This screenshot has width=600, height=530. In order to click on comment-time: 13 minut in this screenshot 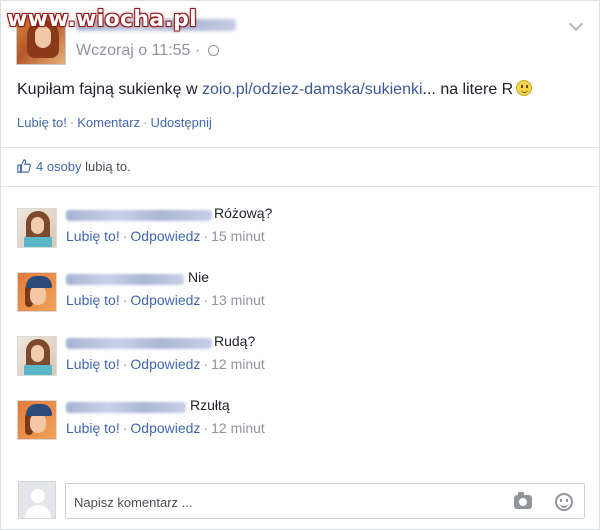, I will do `click(238, 300)`.